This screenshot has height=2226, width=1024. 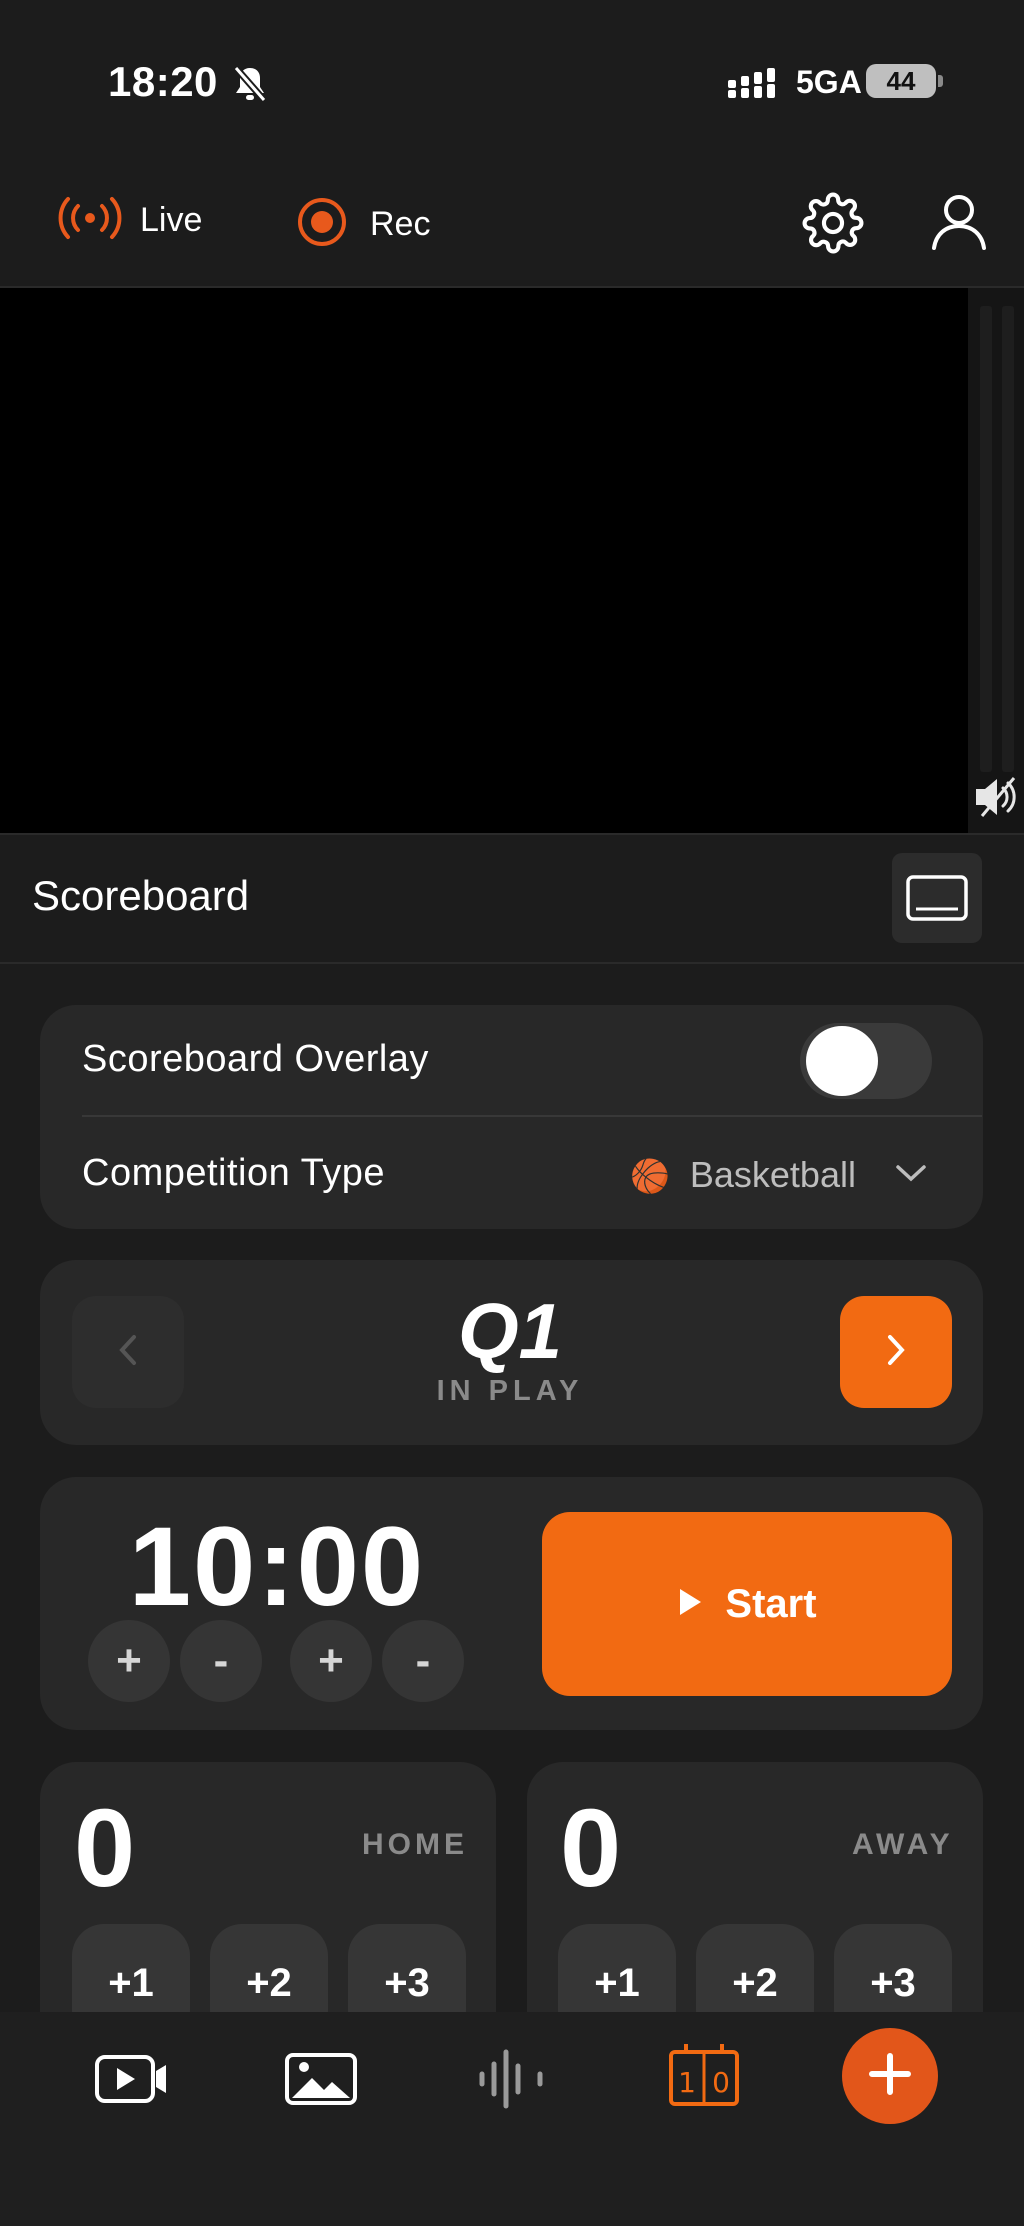 I want to click on previous-period-button, so click(x=128, y=1352).